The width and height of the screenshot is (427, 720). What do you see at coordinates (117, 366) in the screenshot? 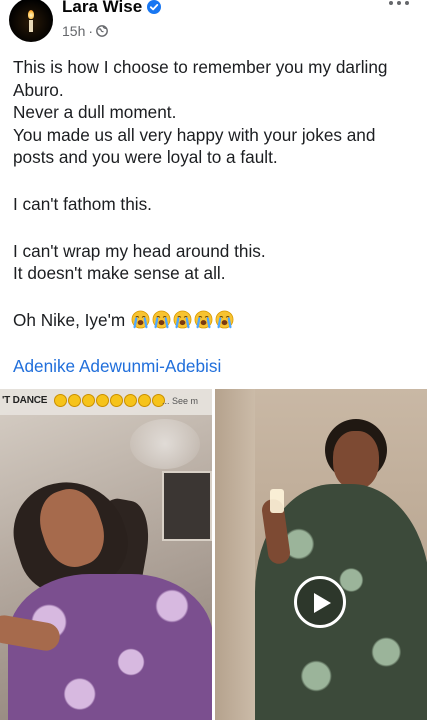
I see `tagged-user-link: Adenike Adewunmi-Adebisi` at bounding box center [117, 366].